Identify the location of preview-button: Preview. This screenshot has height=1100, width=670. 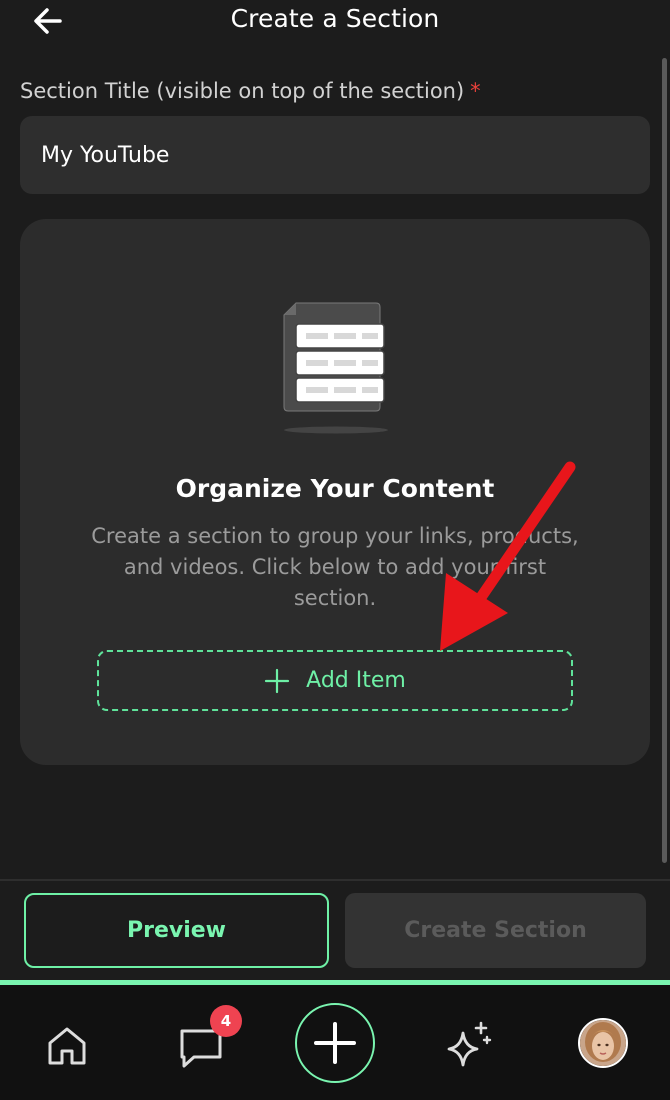
(176, 930).